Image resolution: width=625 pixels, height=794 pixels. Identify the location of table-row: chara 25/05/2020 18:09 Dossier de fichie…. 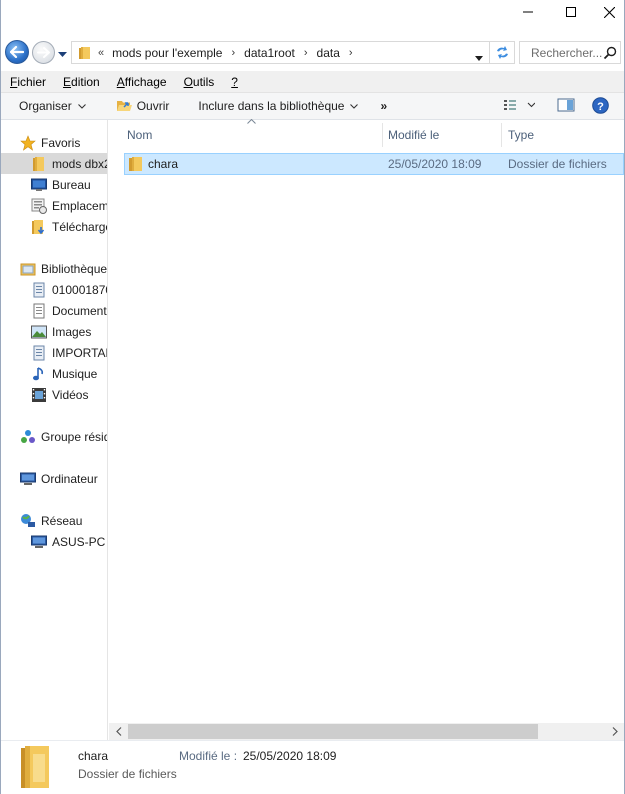
(374, 164).